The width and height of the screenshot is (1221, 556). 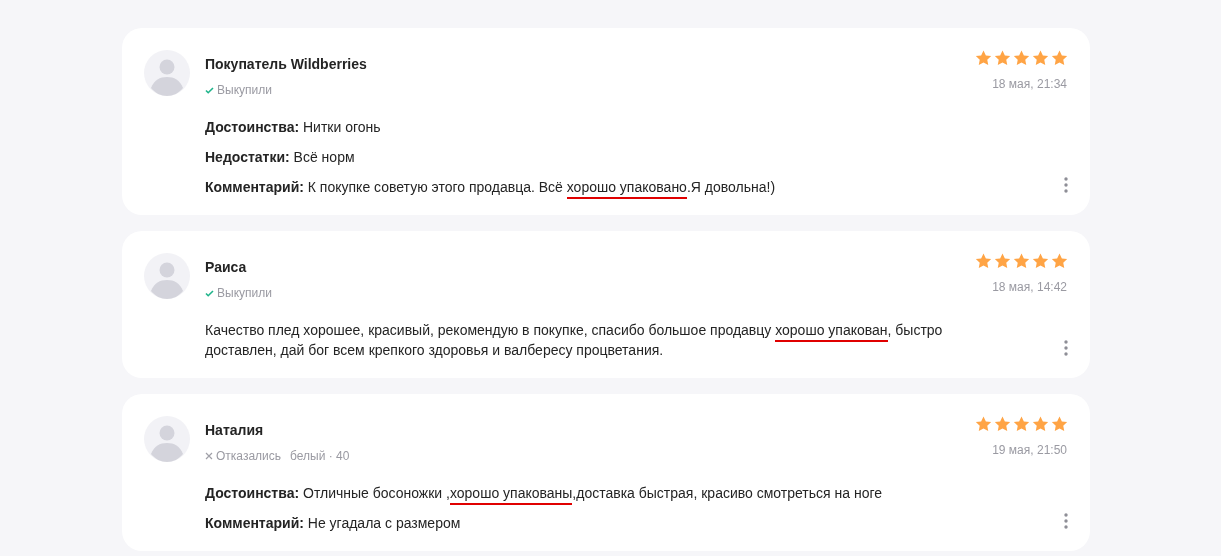 I want to click on review-text: Комментарий: Не угадала с размером, so click(x=333, y=523).